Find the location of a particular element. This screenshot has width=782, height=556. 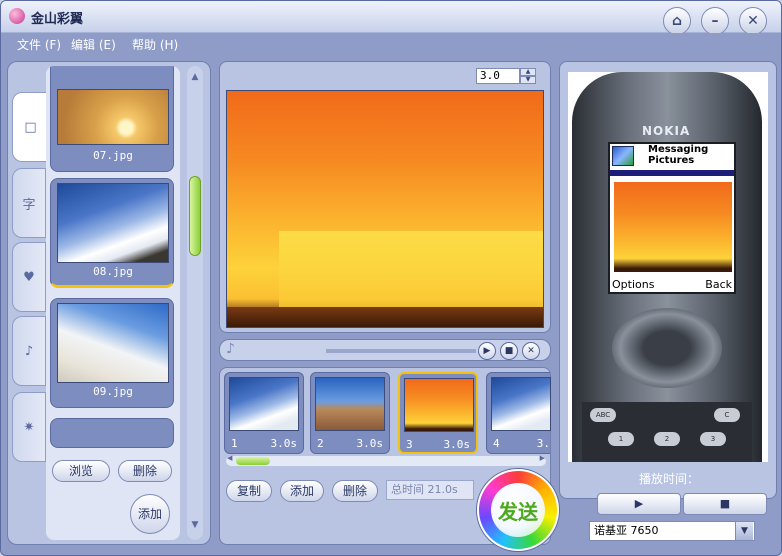

timeline-scroll-thumb is located at coordinates (253, 461).